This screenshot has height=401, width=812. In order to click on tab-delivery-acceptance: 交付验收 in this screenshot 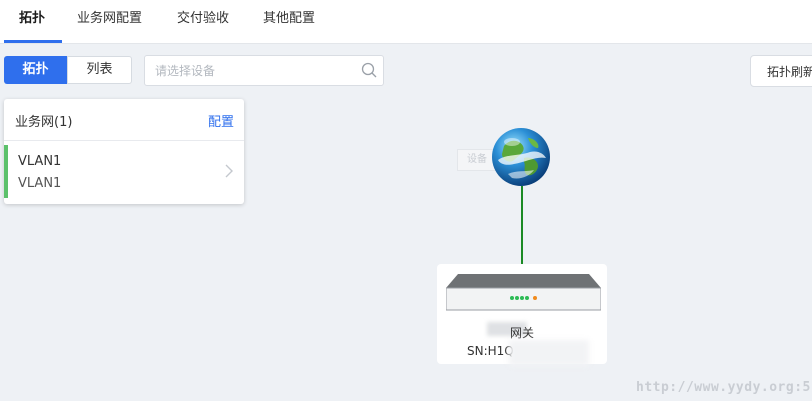, I will do `click(203, 21)`.